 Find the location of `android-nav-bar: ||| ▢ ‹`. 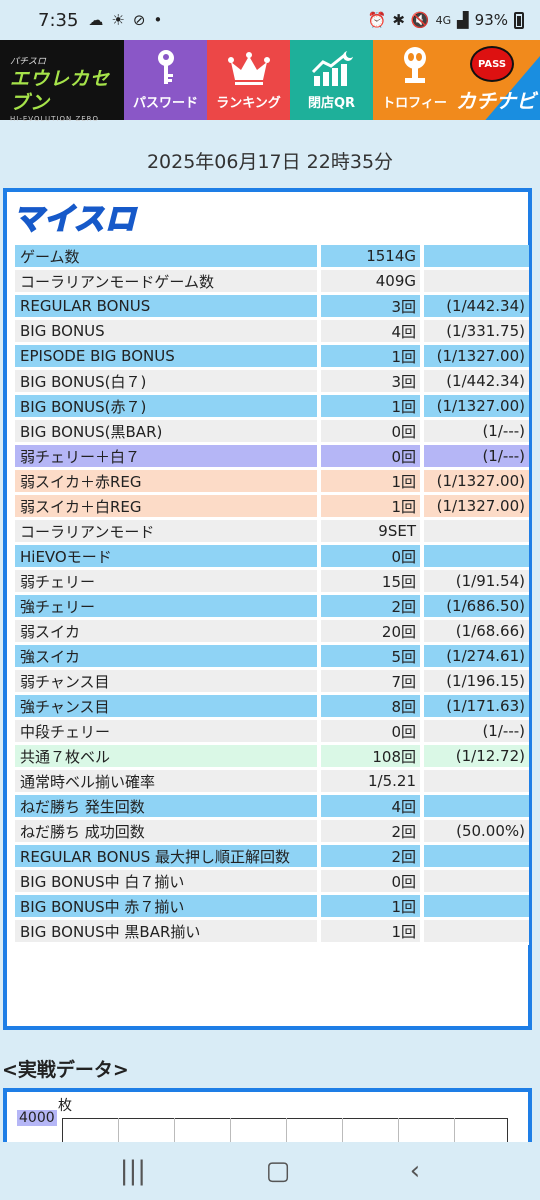

android-nav-bar: ||| ▢ ‹ is located at coordinates (270, 1171).